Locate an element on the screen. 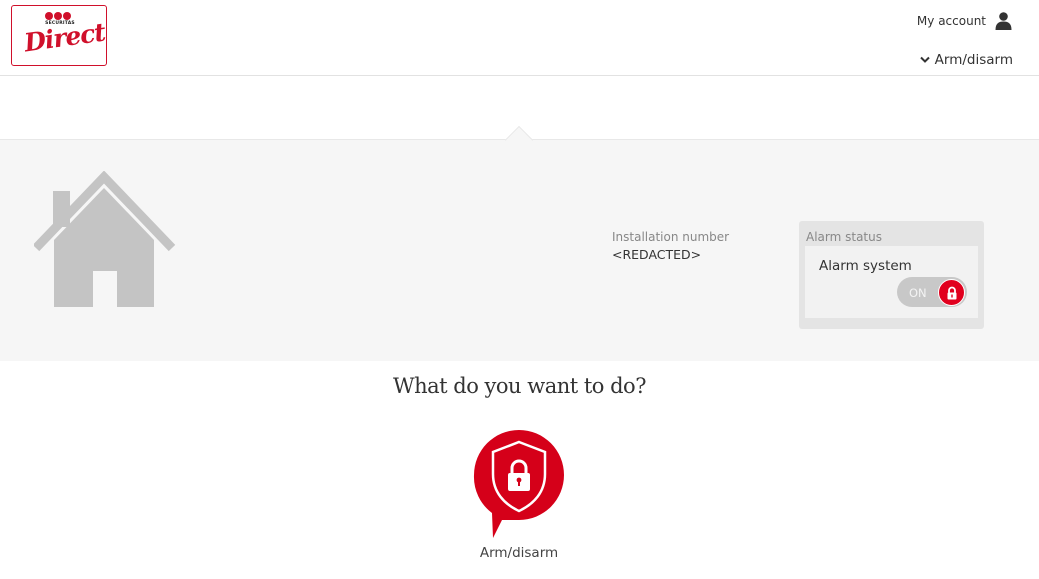  alarm-toggle-switch: ON is located at coordinates (932, 292).